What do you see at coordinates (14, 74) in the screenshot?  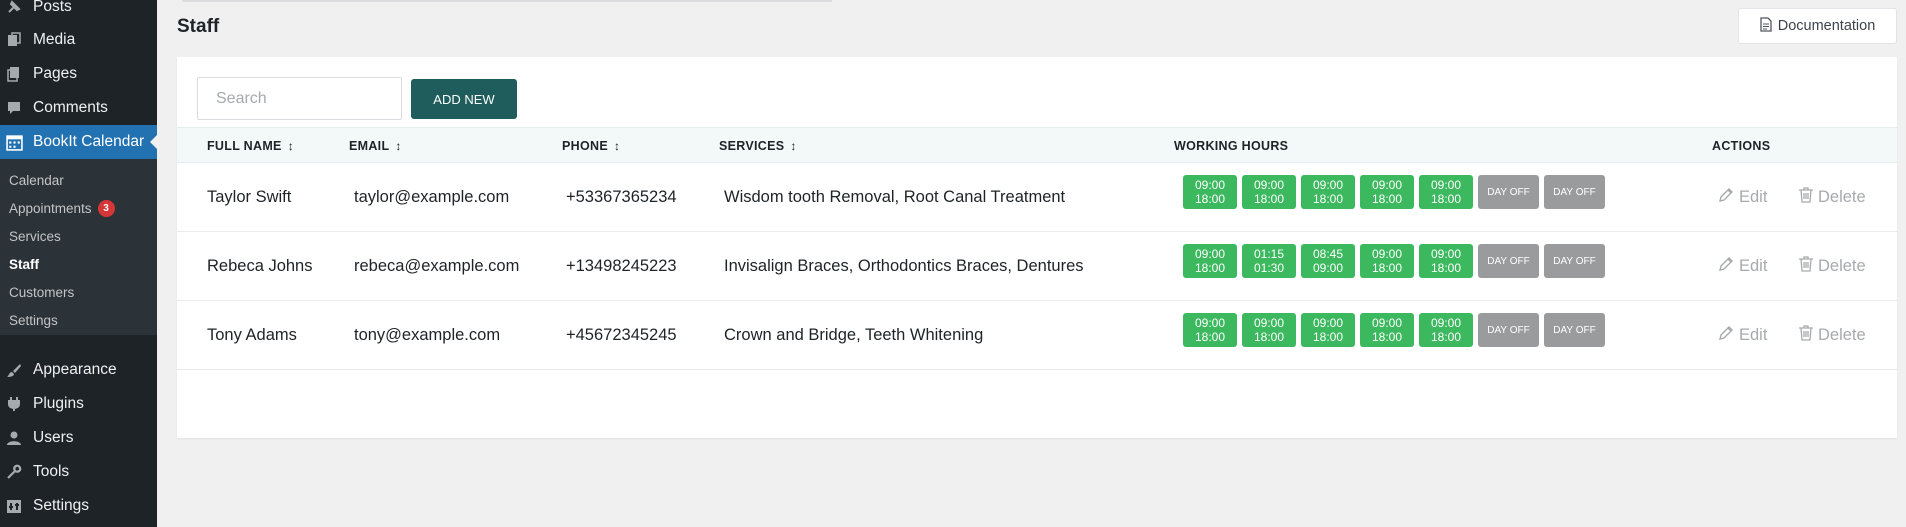 I see `pages-icon` at bounding box center [14, 74].